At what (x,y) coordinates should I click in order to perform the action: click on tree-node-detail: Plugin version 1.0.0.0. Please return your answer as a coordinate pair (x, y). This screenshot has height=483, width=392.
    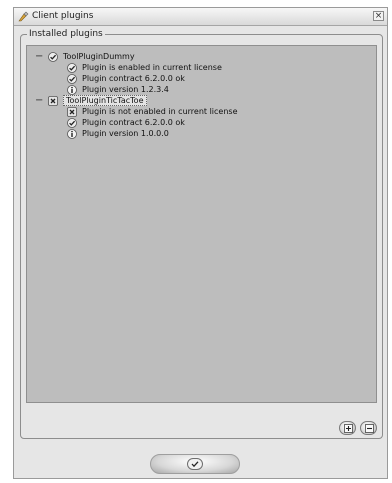
    Looking at the image, I should click on (118, 133).